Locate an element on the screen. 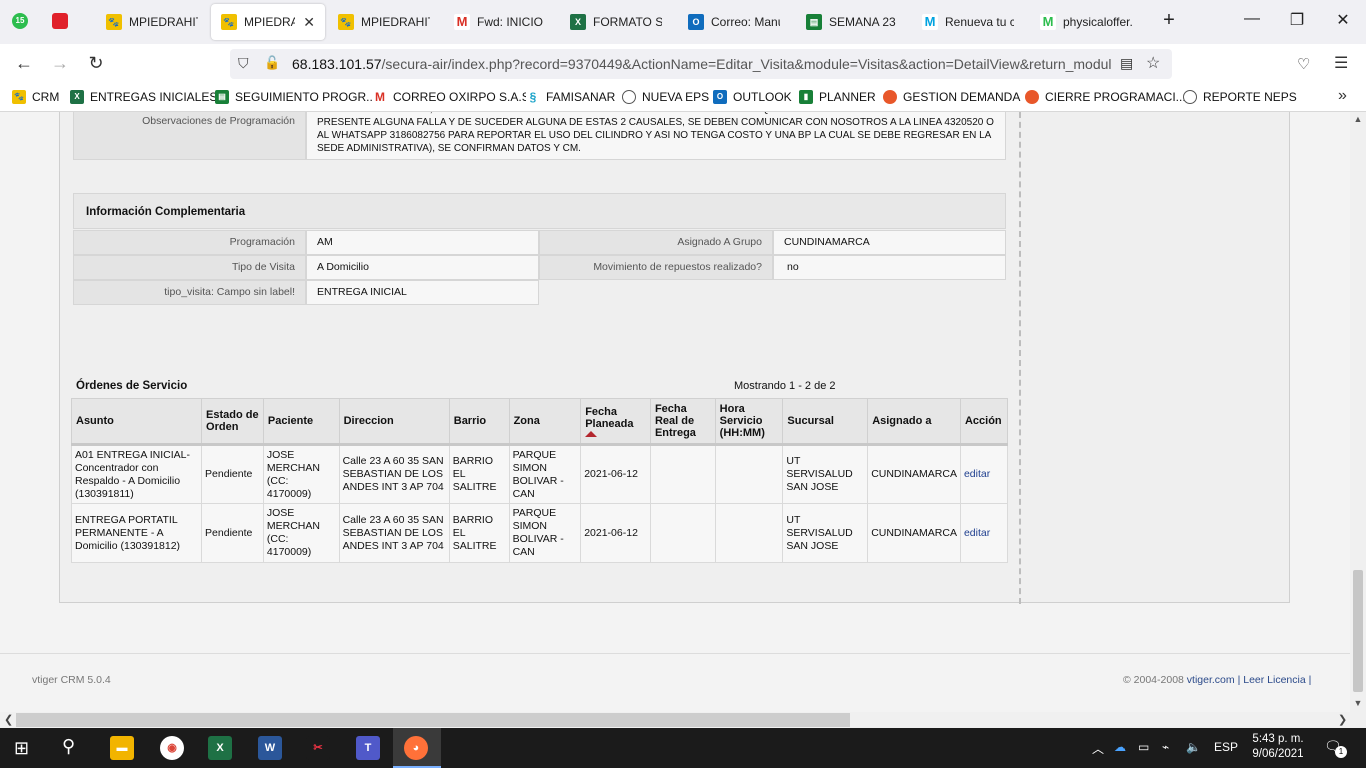 Image resolution: width=1366 pixels, height=768 pixels. col-direccion: Direccion is located at coordinates (394, 422).